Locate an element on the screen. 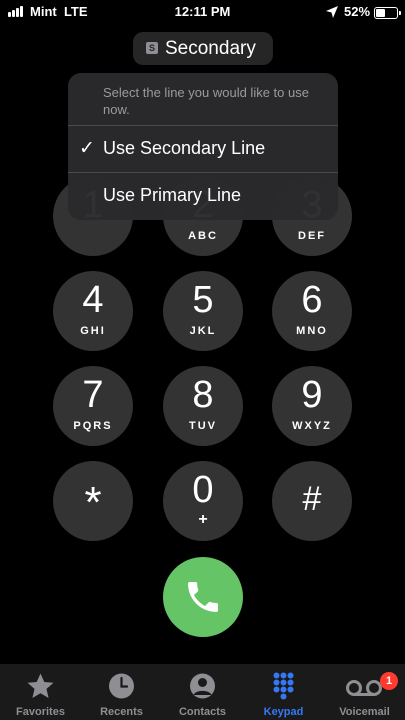 Image resolution: width=405 pixels, height=720 pixels. person-circle-icon is located at coordinates (202, 686).